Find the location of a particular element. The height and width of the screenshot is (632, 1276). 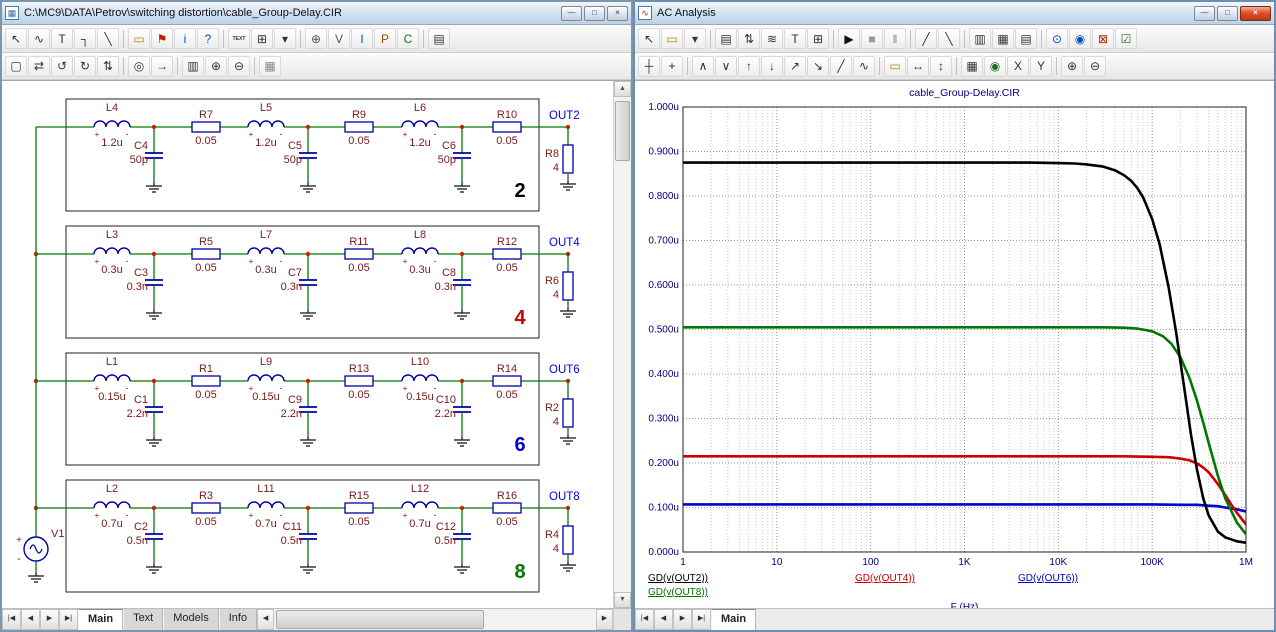

display-options-dropdown-icon: ▾ is located at coordinates (285, 38).